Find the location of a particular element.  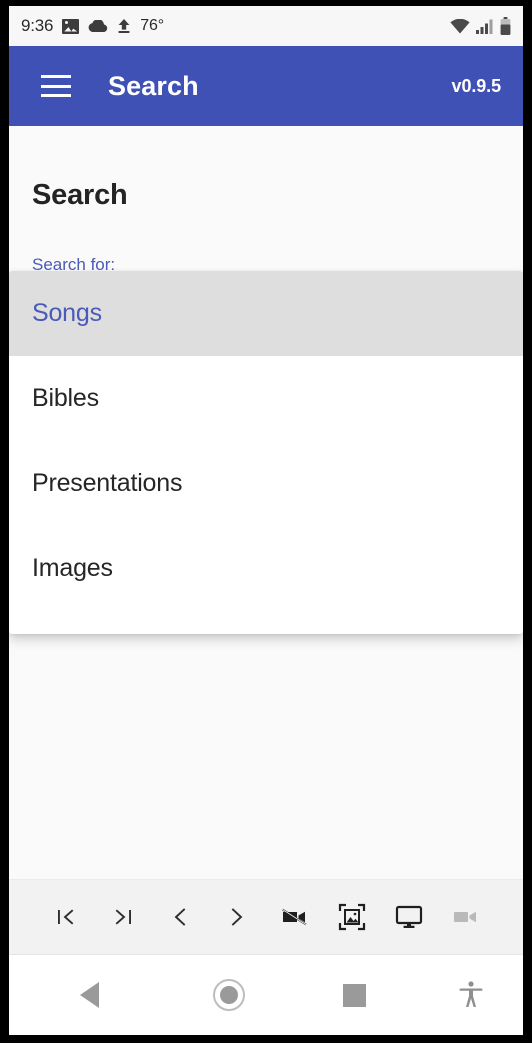

cloud-icon is located at coordinates (98, 26).